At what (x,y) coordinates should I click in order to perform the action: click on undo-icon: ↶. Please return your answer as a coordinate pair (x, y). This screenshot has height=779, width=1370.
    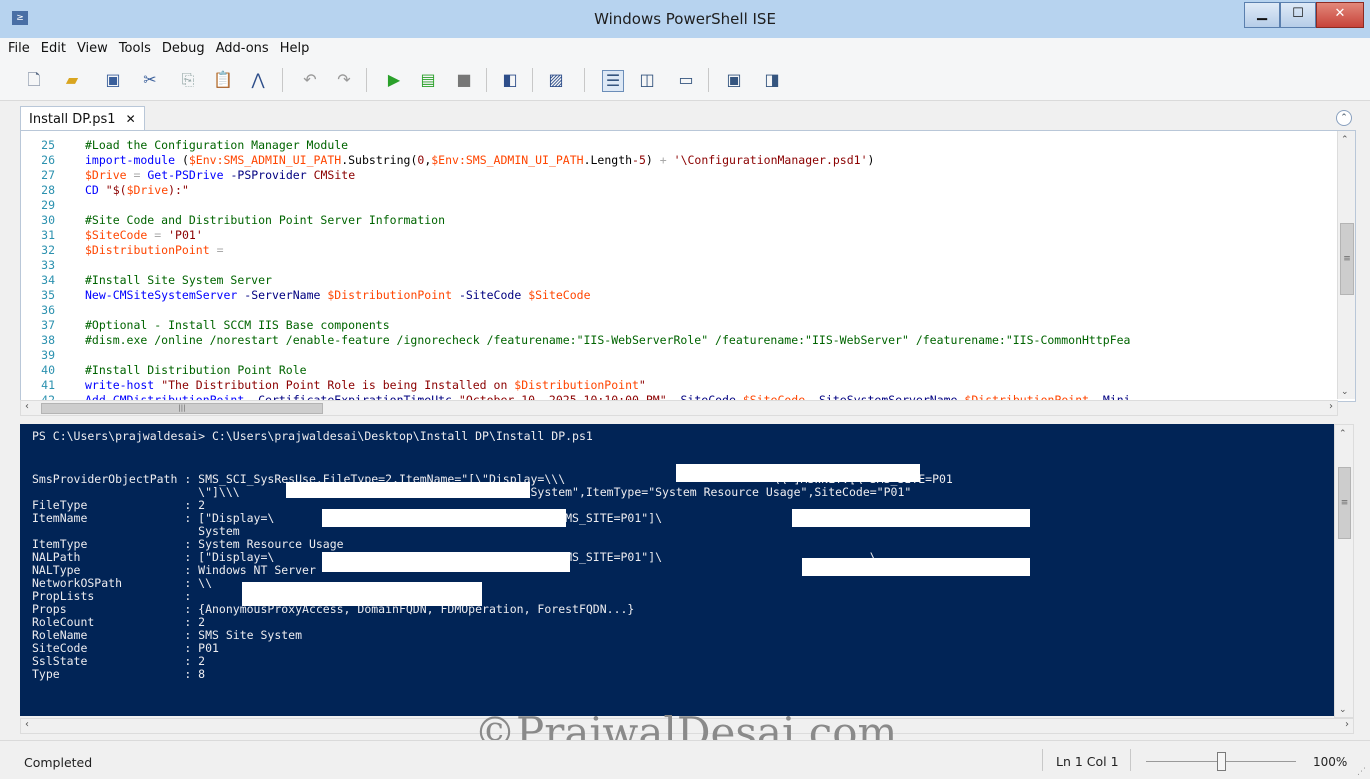
    Looking at the image, I should click on (310, 80).